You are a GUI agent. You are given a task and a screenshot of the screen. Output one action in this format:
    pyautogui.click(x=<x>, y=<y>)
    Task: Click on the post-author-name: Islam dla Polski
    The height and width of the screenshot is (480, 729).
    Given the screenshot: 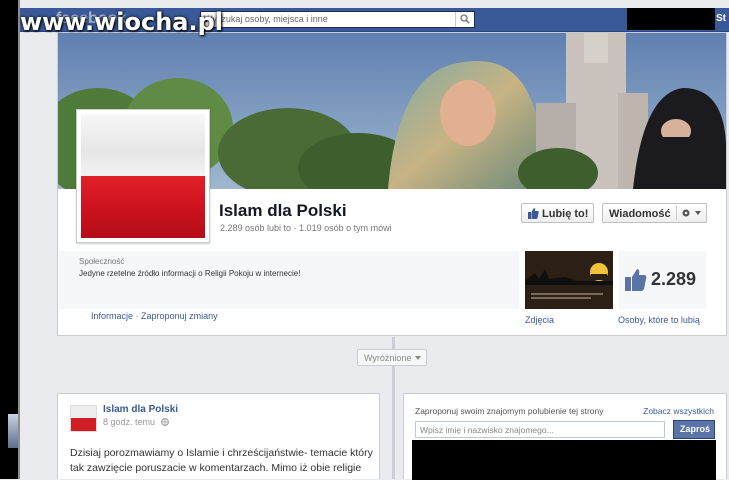 What is the action you would take?
    pyautogui.click(x=140, y=409)
    